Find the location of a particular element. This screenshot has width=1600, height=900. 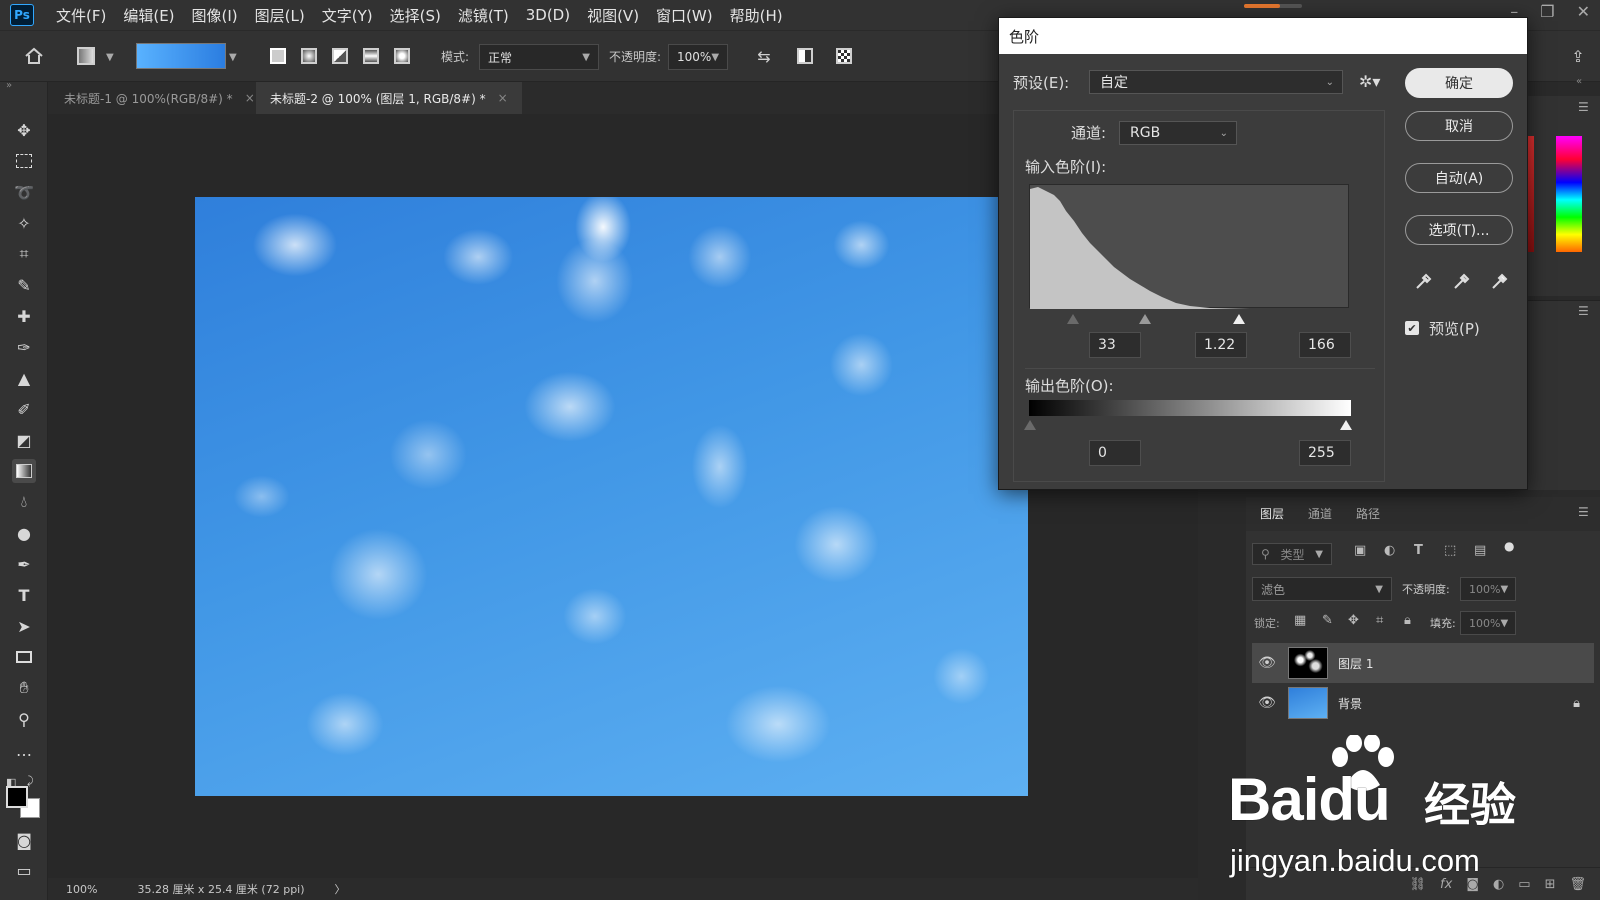

opacity-input: 100% ▼ is located at coordinates (698, 57).